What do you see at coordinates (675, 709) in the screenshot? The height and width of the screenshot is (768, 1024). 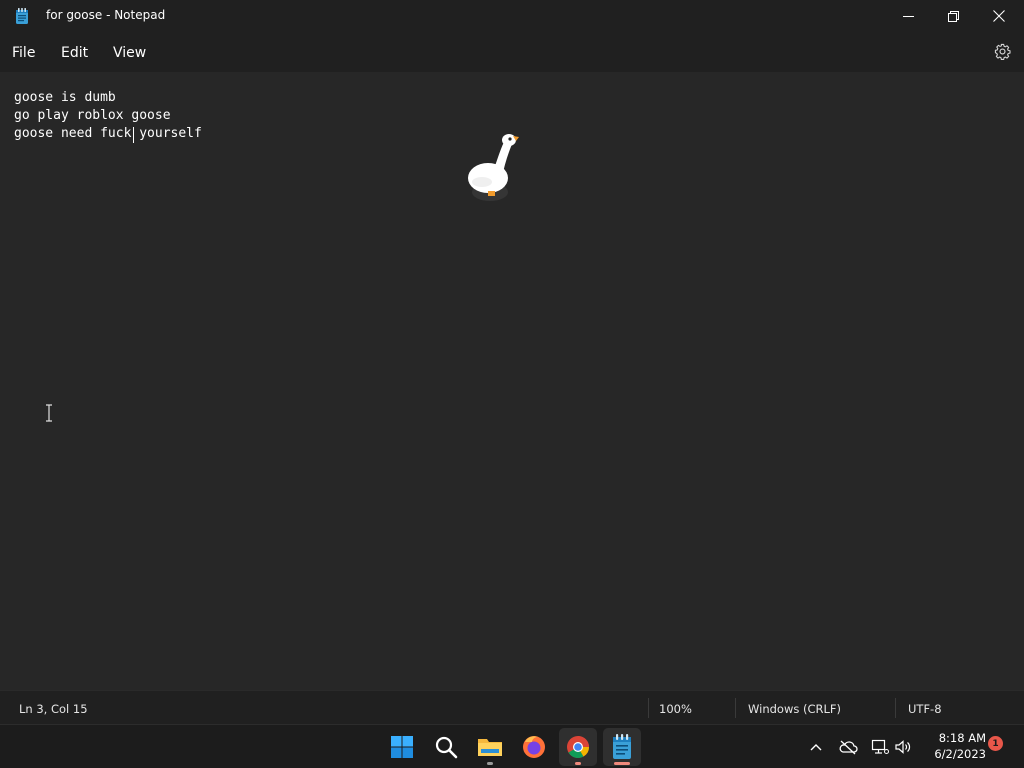 I see `status-zoom: 100%` at bounding box center [675, 709].